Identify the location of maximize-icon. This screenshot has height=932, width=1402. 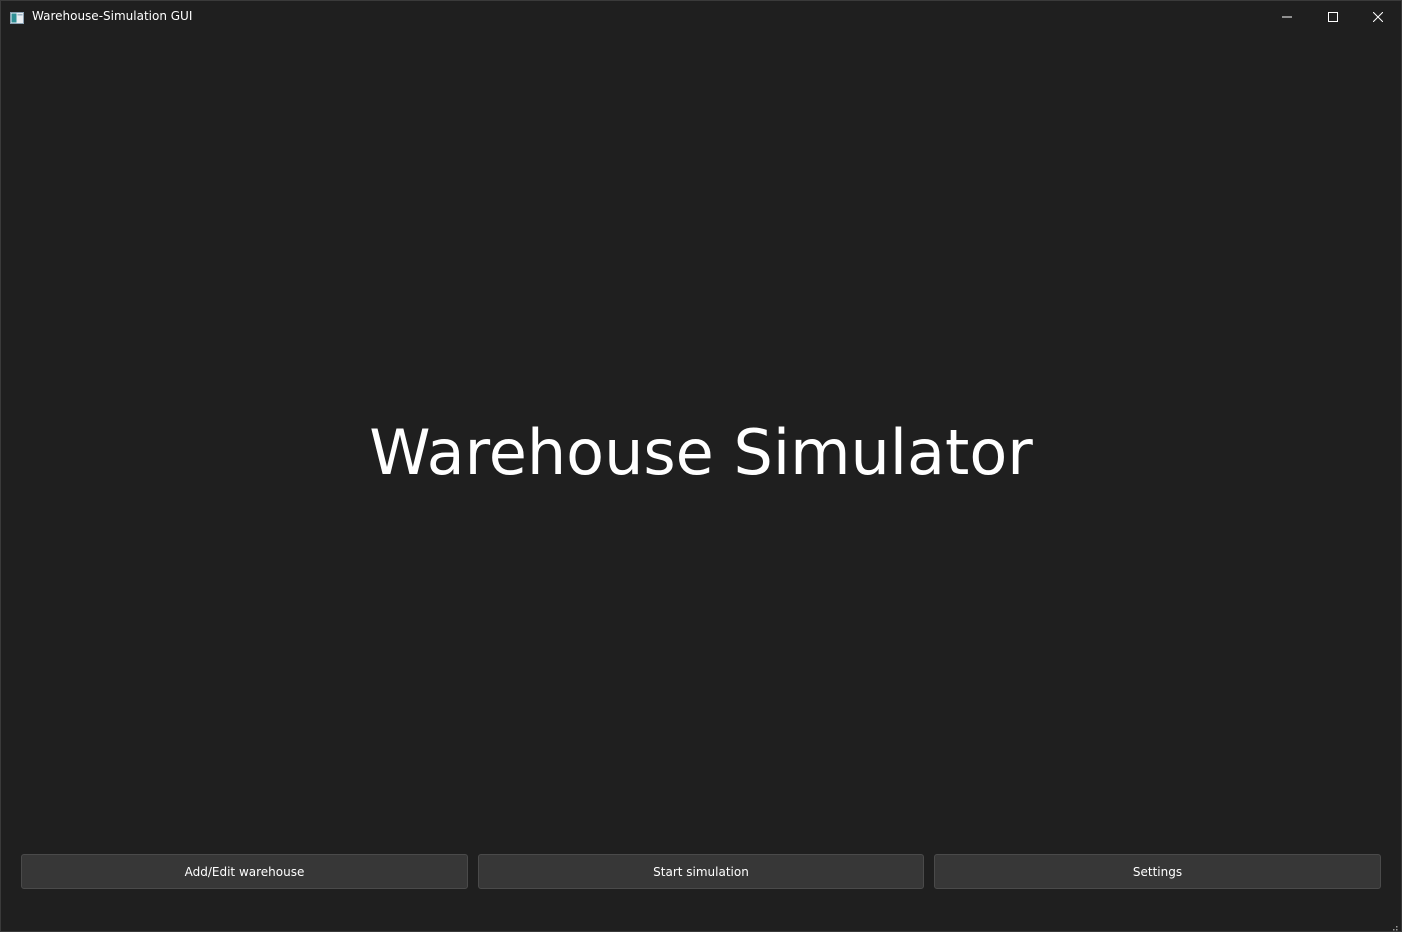
(1333, 16).